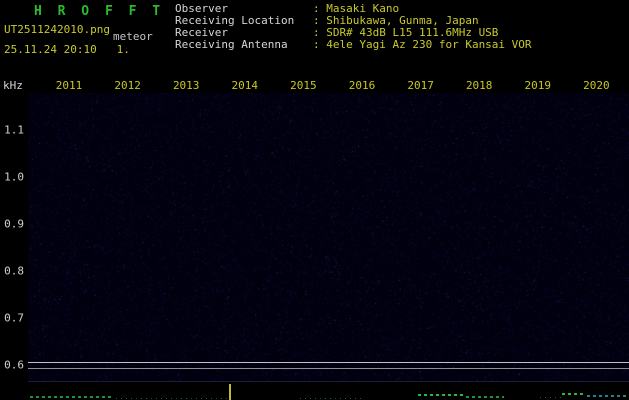 This screenshot has width=629, height=400. Describe the element at coordinates (14, 224) in the screenshot. I see `y-tick-label: 0.9` at that location.